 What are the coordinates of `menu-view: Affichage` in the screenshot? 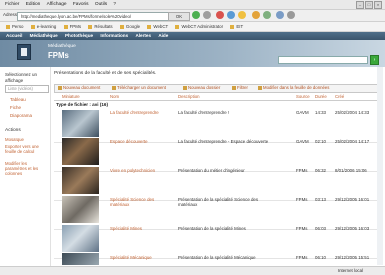 It's located at (57, 4).